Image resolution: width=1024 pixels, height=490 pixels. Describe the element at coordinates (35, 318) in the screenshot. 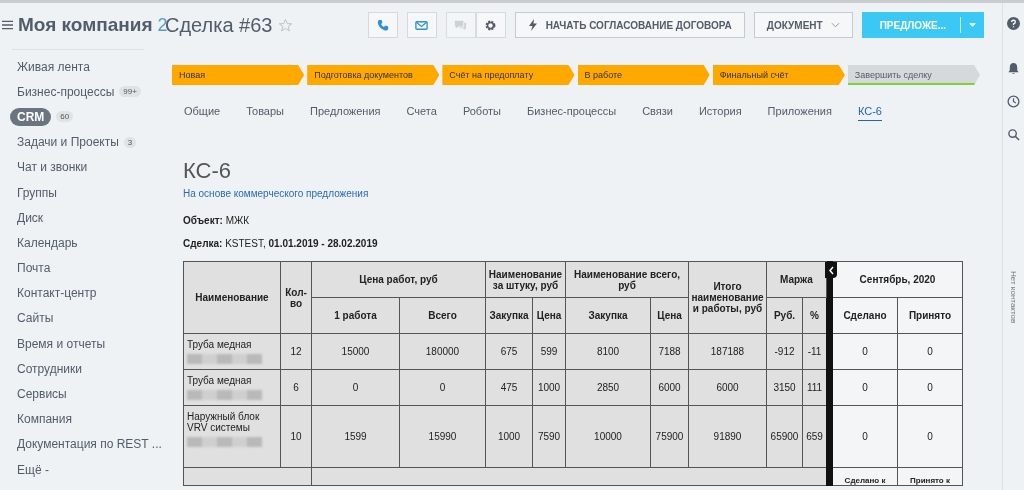

I see `sidebar-item: Сайты` at that location.